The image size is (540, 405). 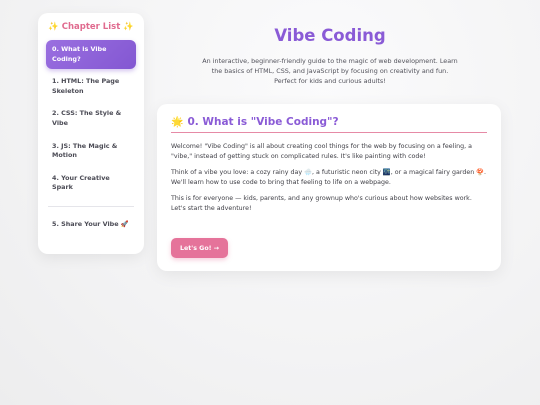 What do you see at coordinates (330, 35) in the screenshot?
I see `page-title: Vibe Coding` at bounding box center [330, 35].